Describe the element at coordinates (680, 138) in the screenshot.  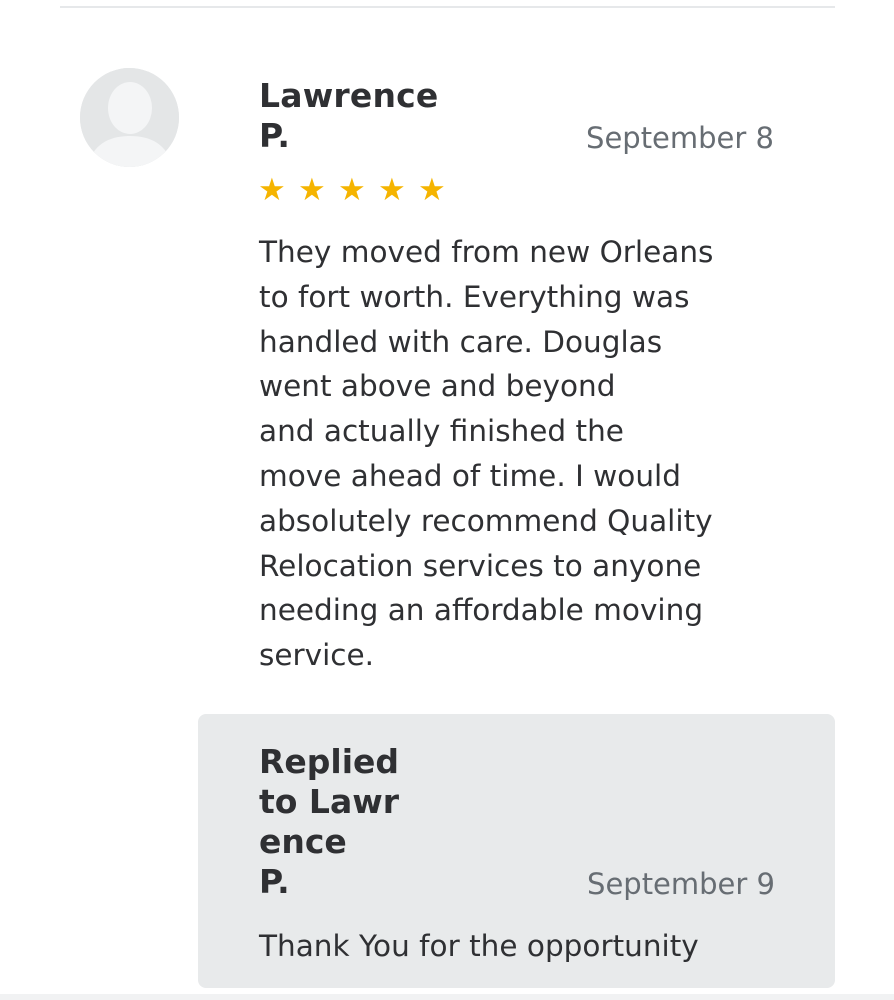
I see `review-date: September 8` at that location.